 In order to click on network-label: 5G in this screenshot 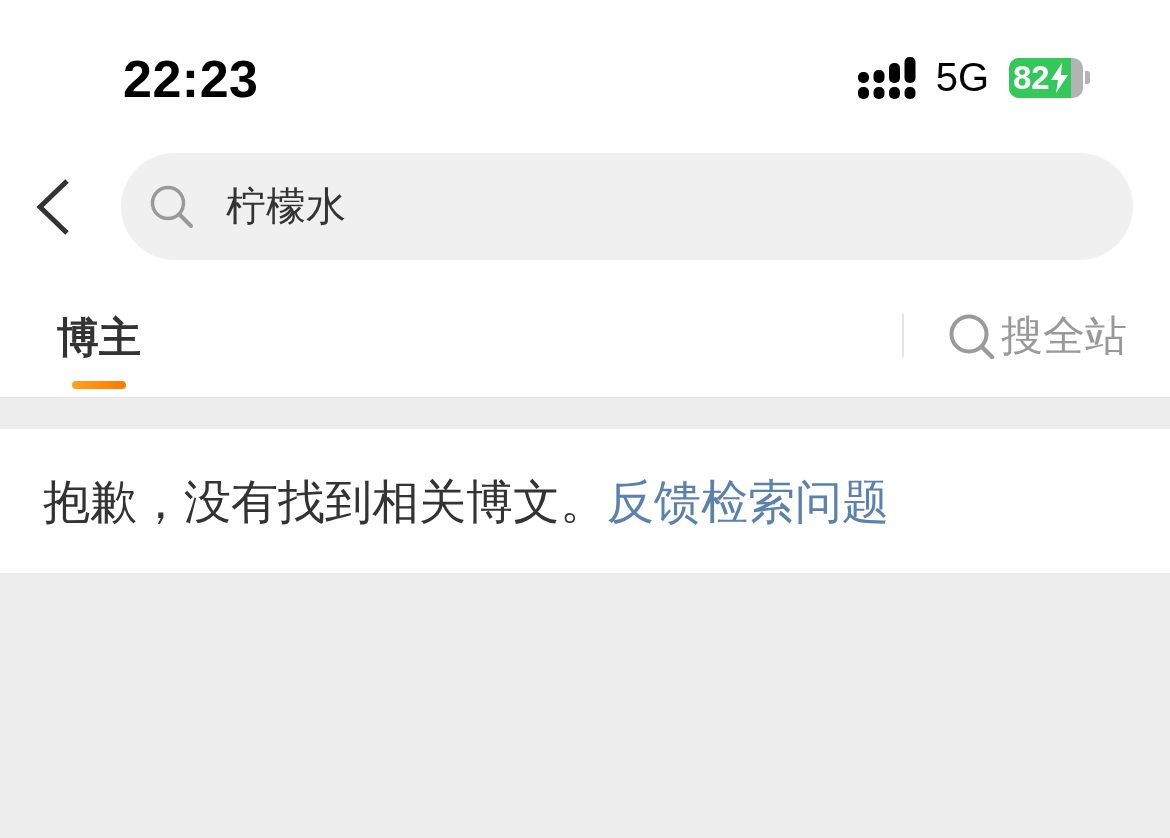, I will do `click(962, 77)`.